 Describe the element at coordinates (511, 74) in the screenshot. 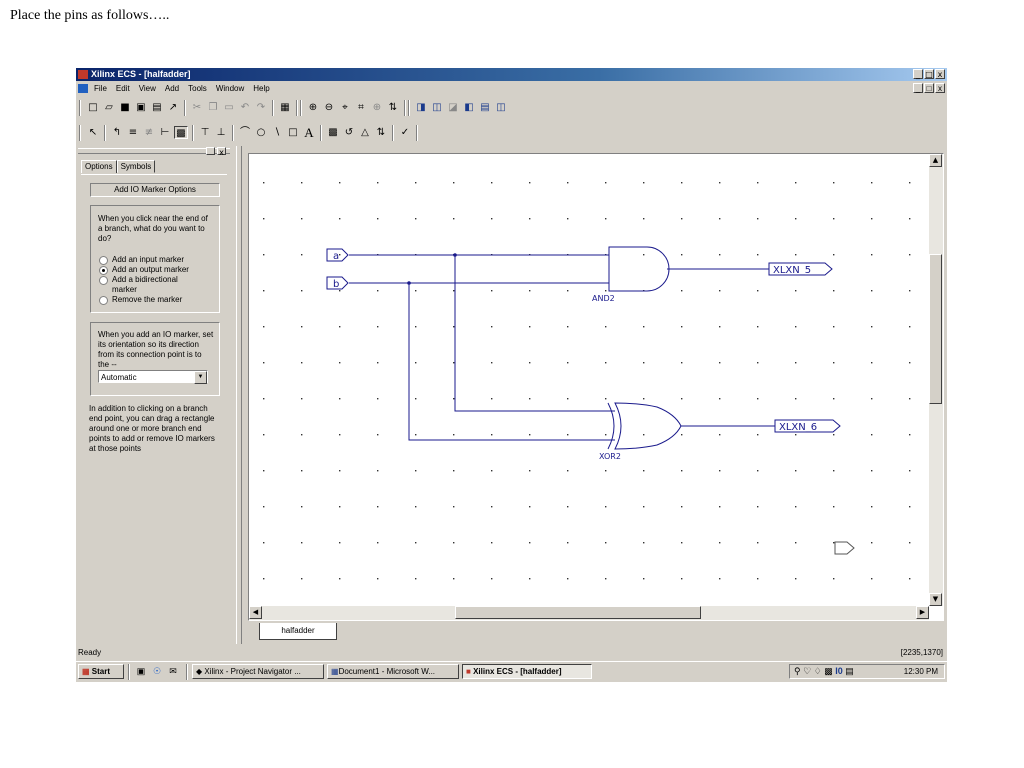

I see `title-bar: Xilinx ECS - [halfadder] _ □ x` at that location.